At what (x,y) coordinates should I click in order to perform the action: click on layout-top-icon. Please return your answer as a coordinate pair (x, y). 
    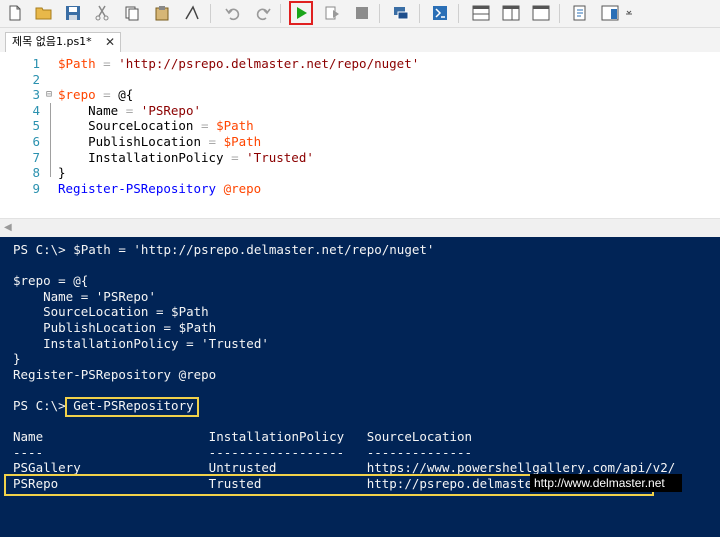
    Looking at the image, I should click on (481, 13).